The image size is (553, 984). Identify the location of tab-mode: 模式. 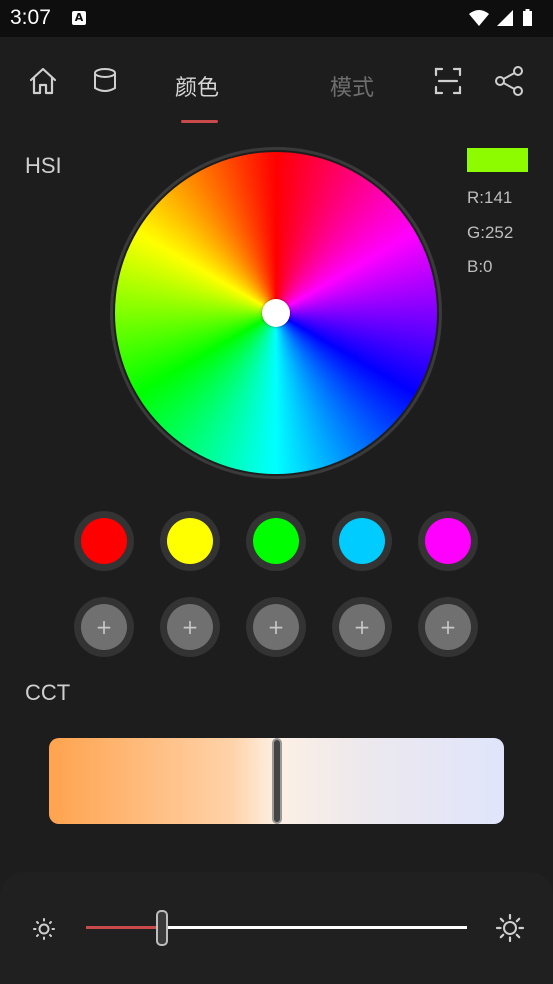
(352, 86).